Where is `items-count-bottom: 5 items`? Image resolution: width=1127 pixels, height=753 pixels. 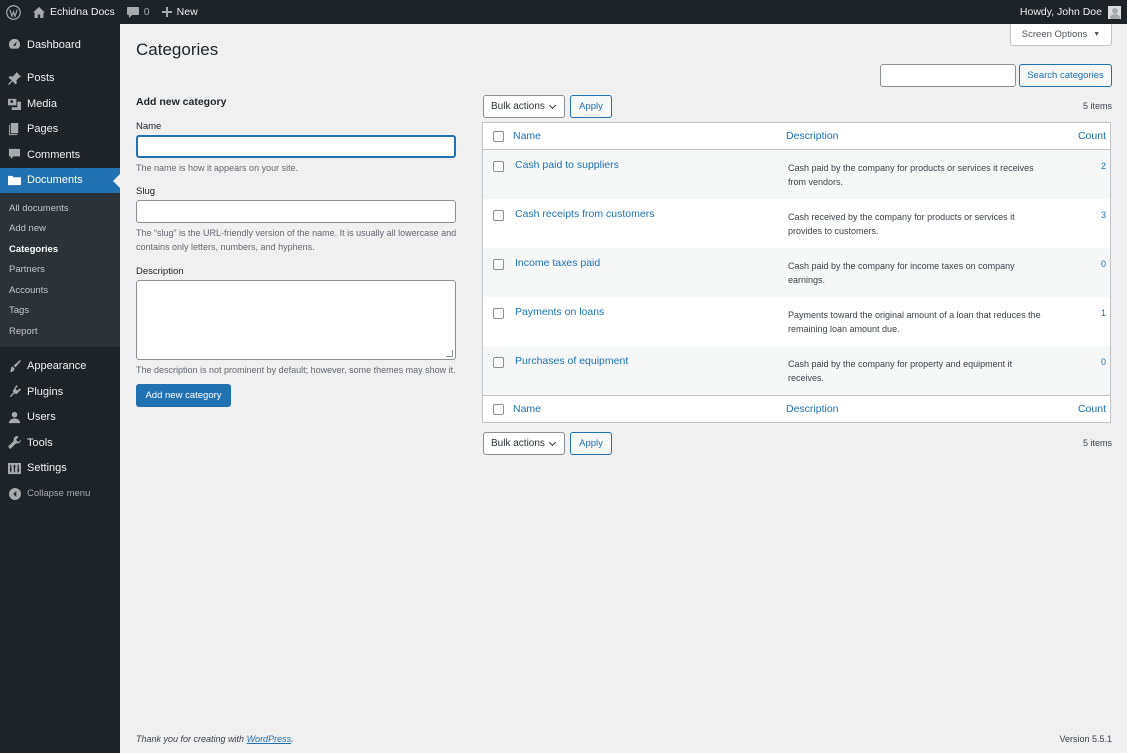
items-count-bottom: 5 items is located at coordinates (1097, 443).